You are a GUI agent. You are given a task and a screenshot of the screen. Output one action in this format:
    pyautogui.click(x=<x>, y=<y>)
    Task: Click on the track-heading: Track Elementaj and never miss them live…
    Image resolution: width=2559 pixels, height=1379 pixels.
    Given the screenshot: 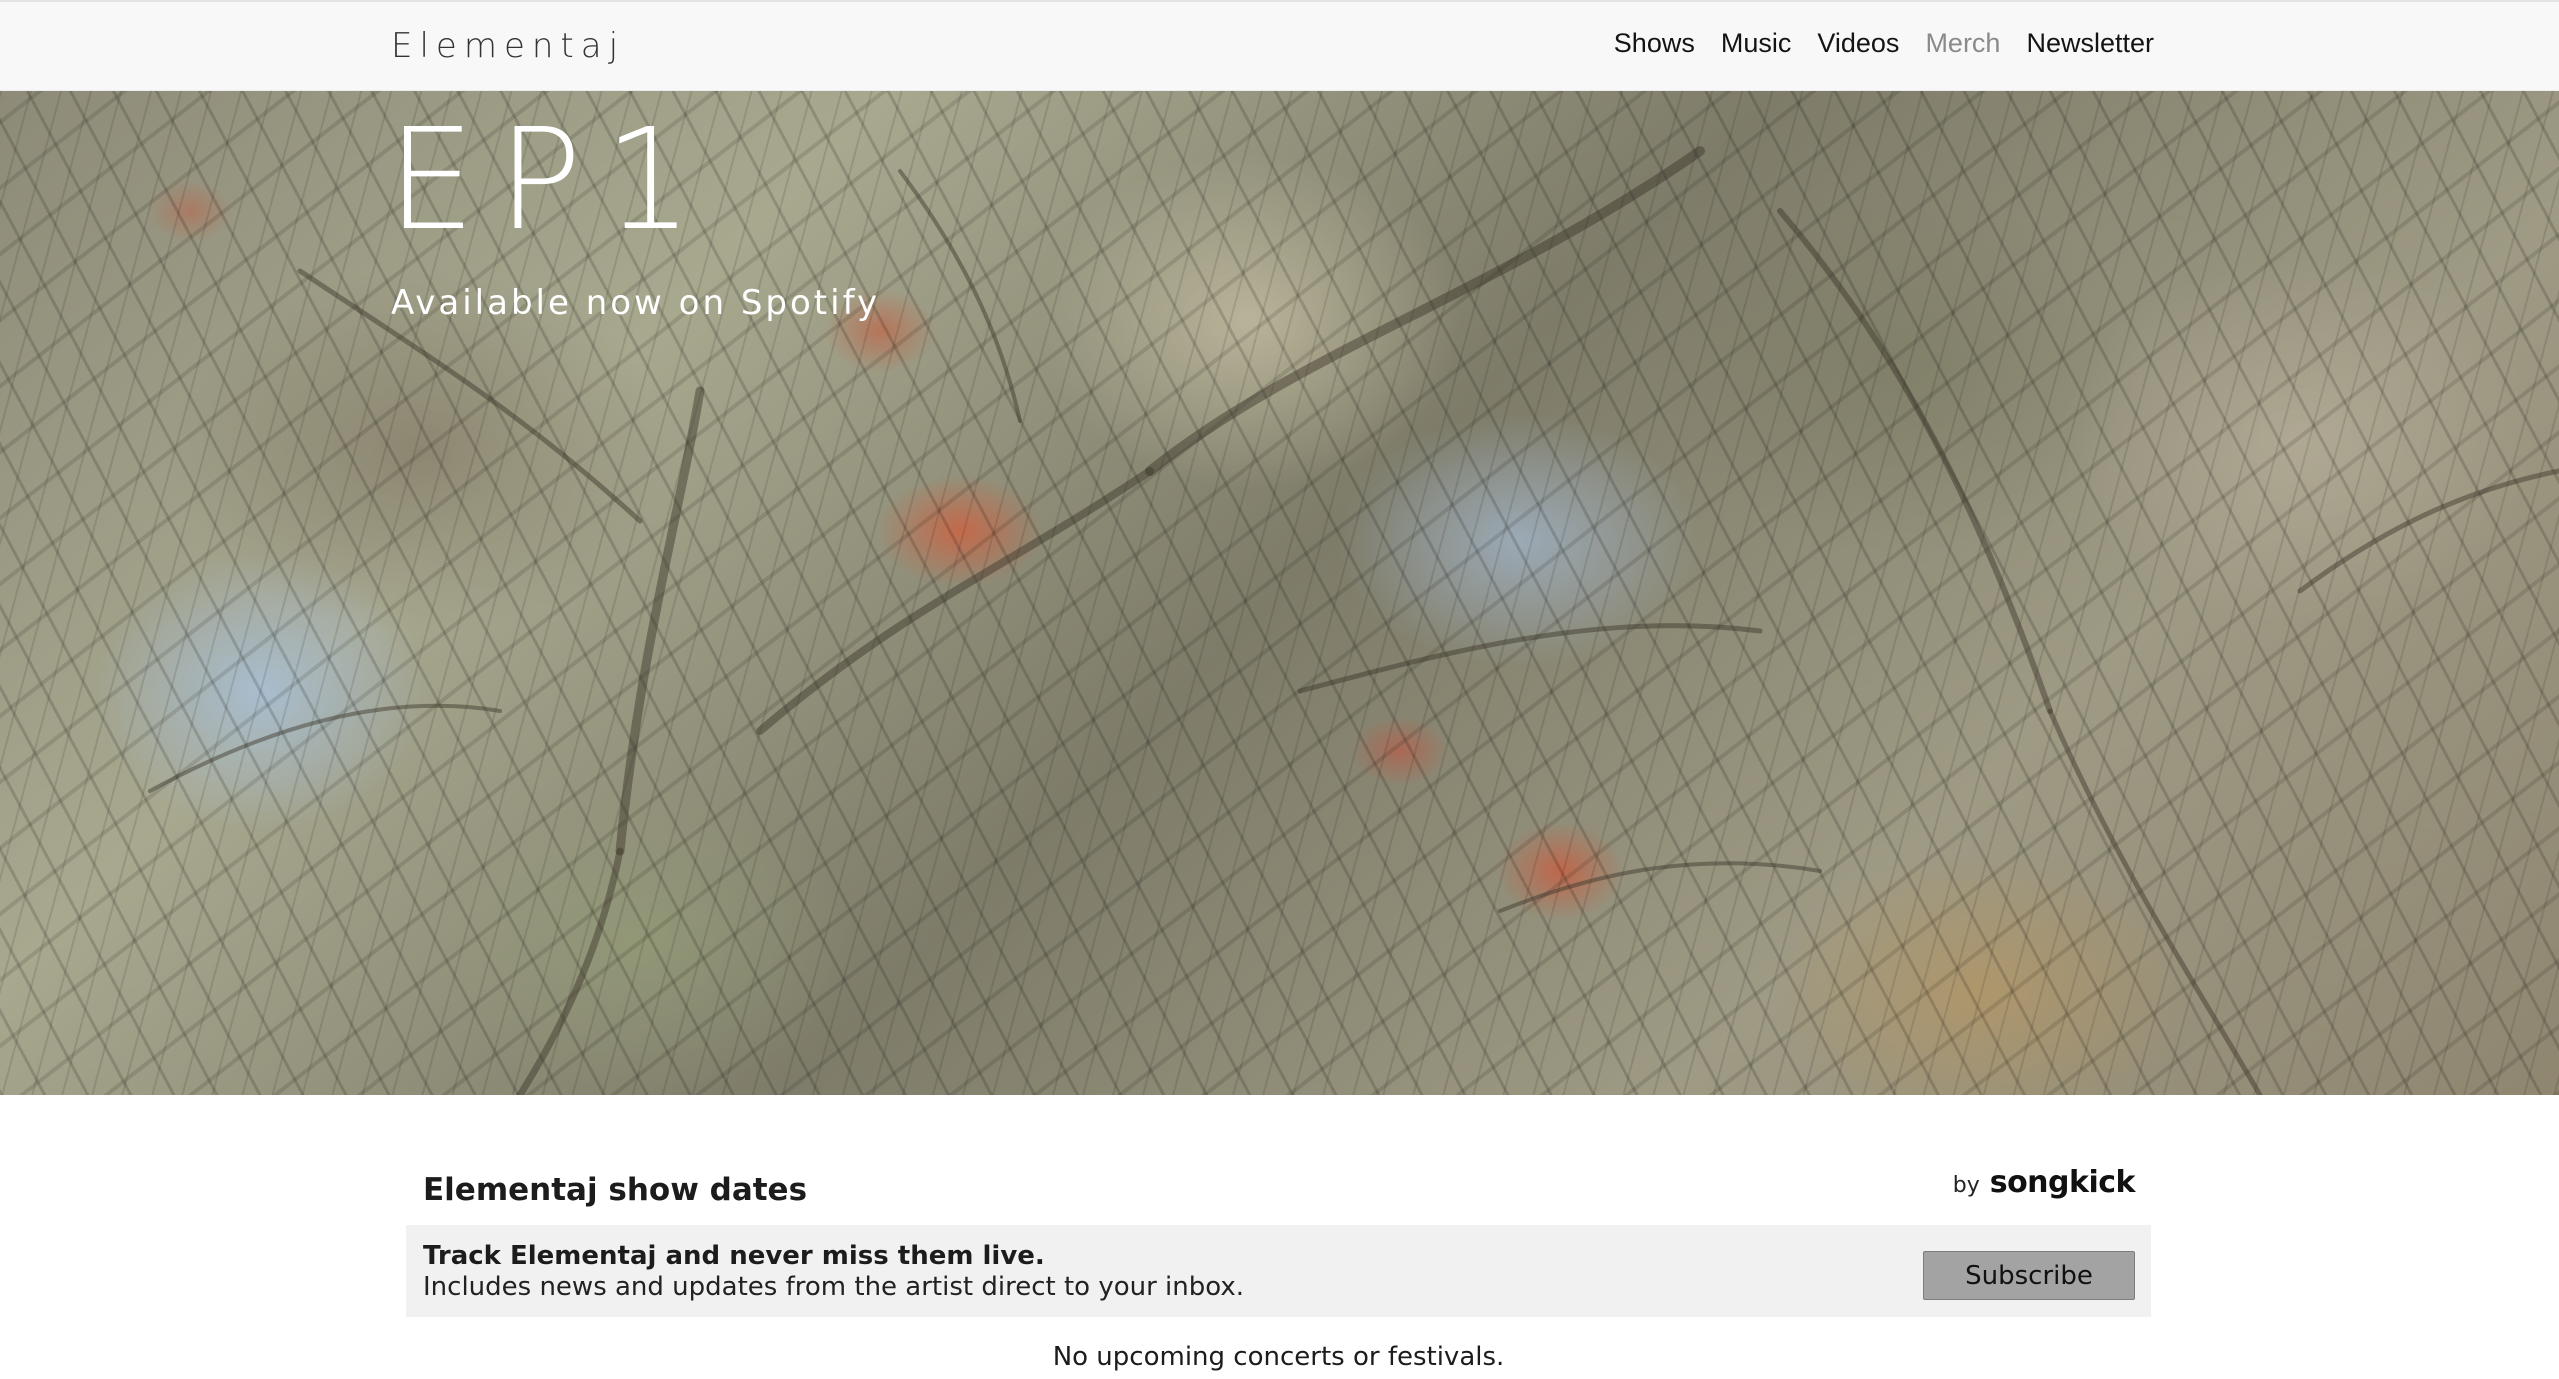 What is the action you would take?
    pyautogui.click(x=734, y=1256)
    